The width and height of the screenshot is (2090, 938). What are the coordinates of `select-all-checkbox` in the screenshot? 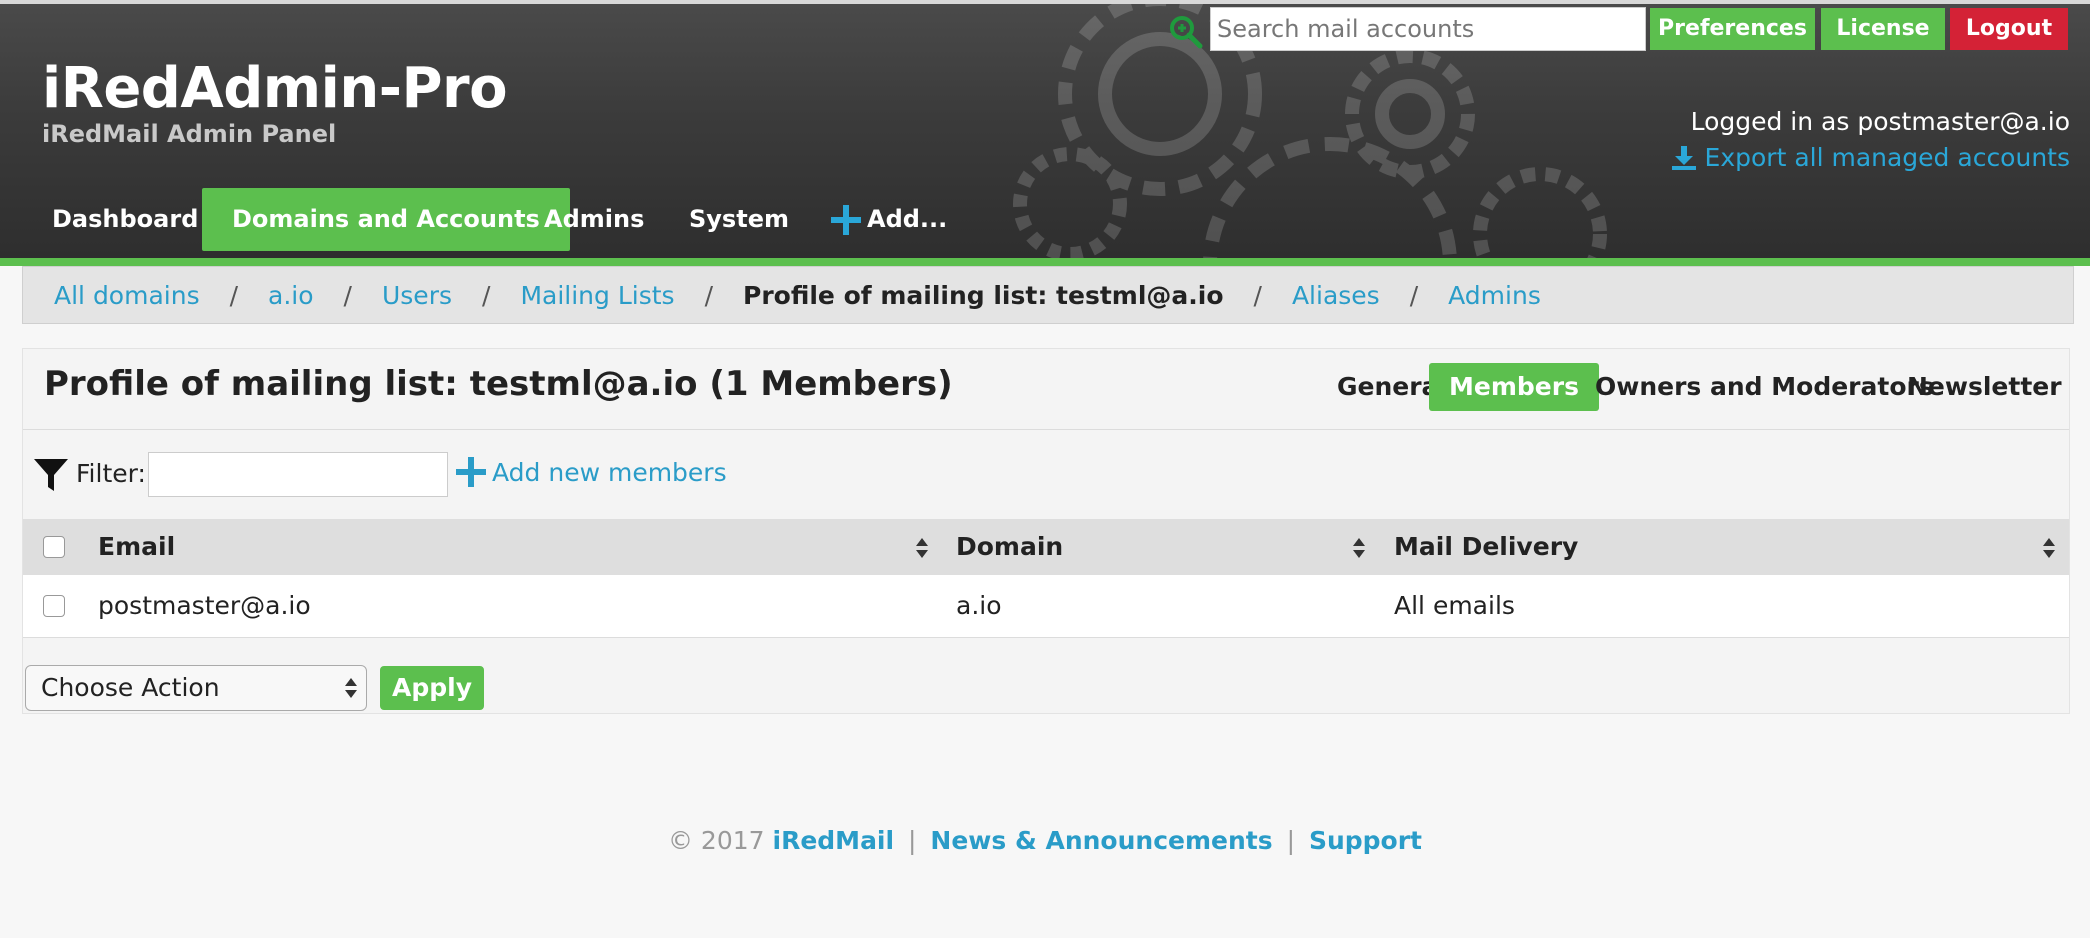 It's located at (54, 547).